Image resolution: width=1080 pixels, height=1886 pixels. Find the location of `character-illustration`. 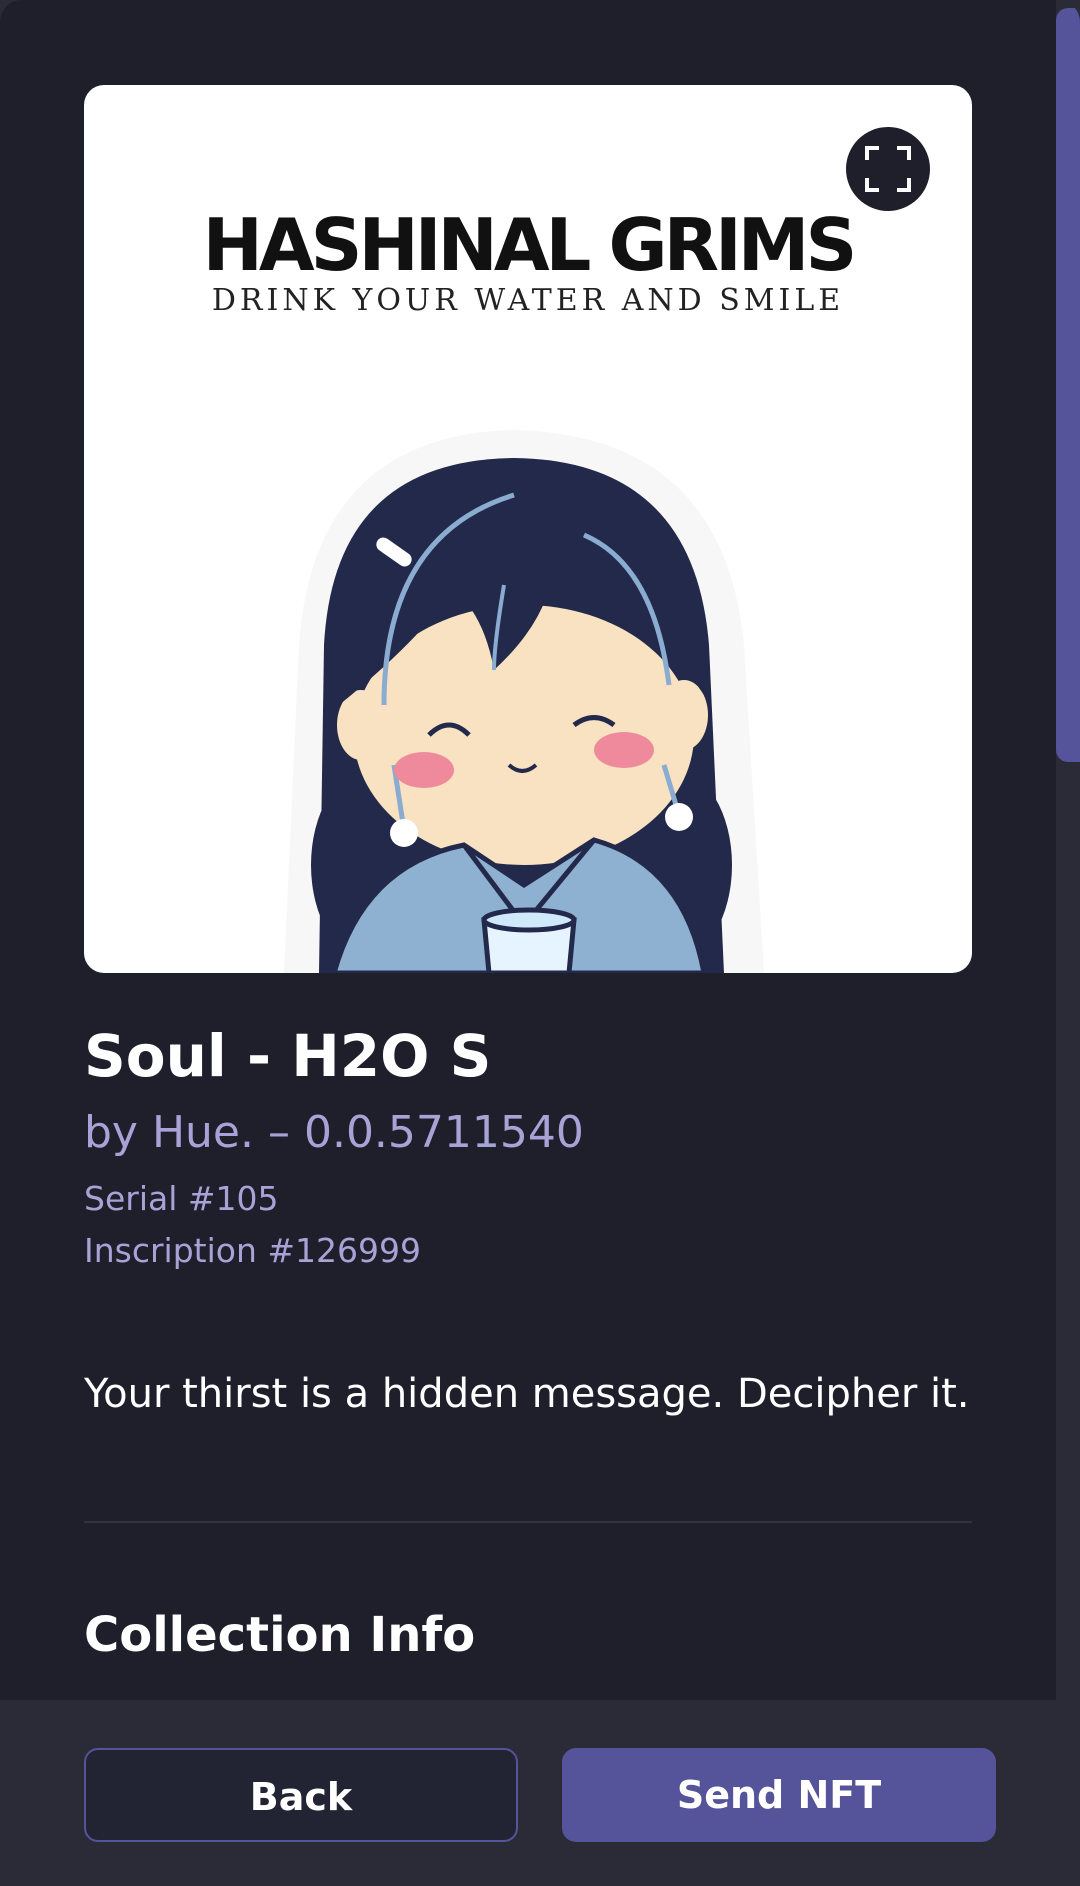

character-illustration is located at coordinates (524, 701).